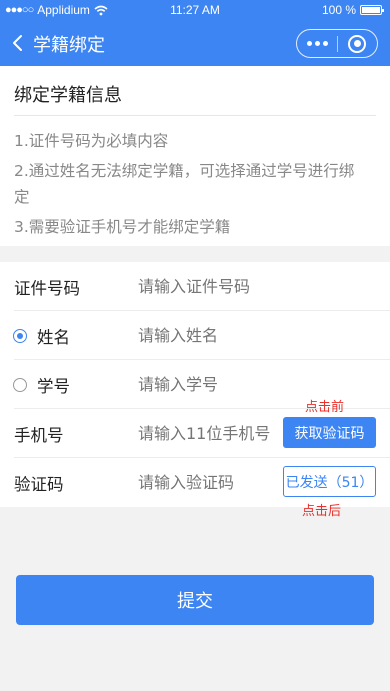 The width and height of the screenshot is (390, 691). What do you see at coordinates (195, 115) in the screenshot?
I see `info-divider` at bounding box center [195, 115].